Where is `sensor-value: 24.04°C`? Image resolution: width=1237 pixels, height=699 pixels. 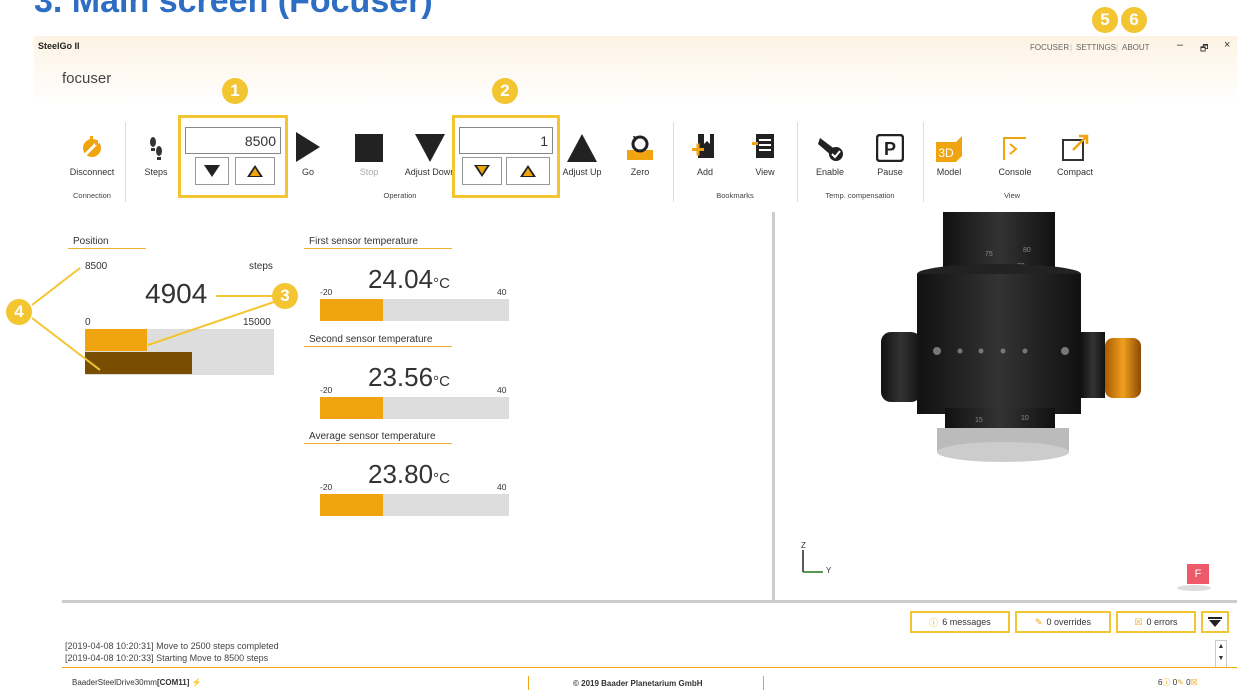
sensor-value: 24.04°C is located at coordinates (409, 279).